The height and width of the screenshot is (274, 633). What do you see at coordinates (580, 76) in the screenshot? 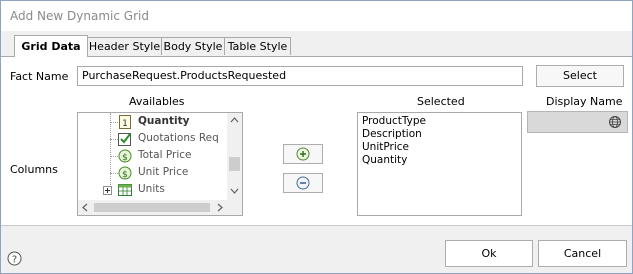
I see `select-button: Select` at bounding box center [580, 76].